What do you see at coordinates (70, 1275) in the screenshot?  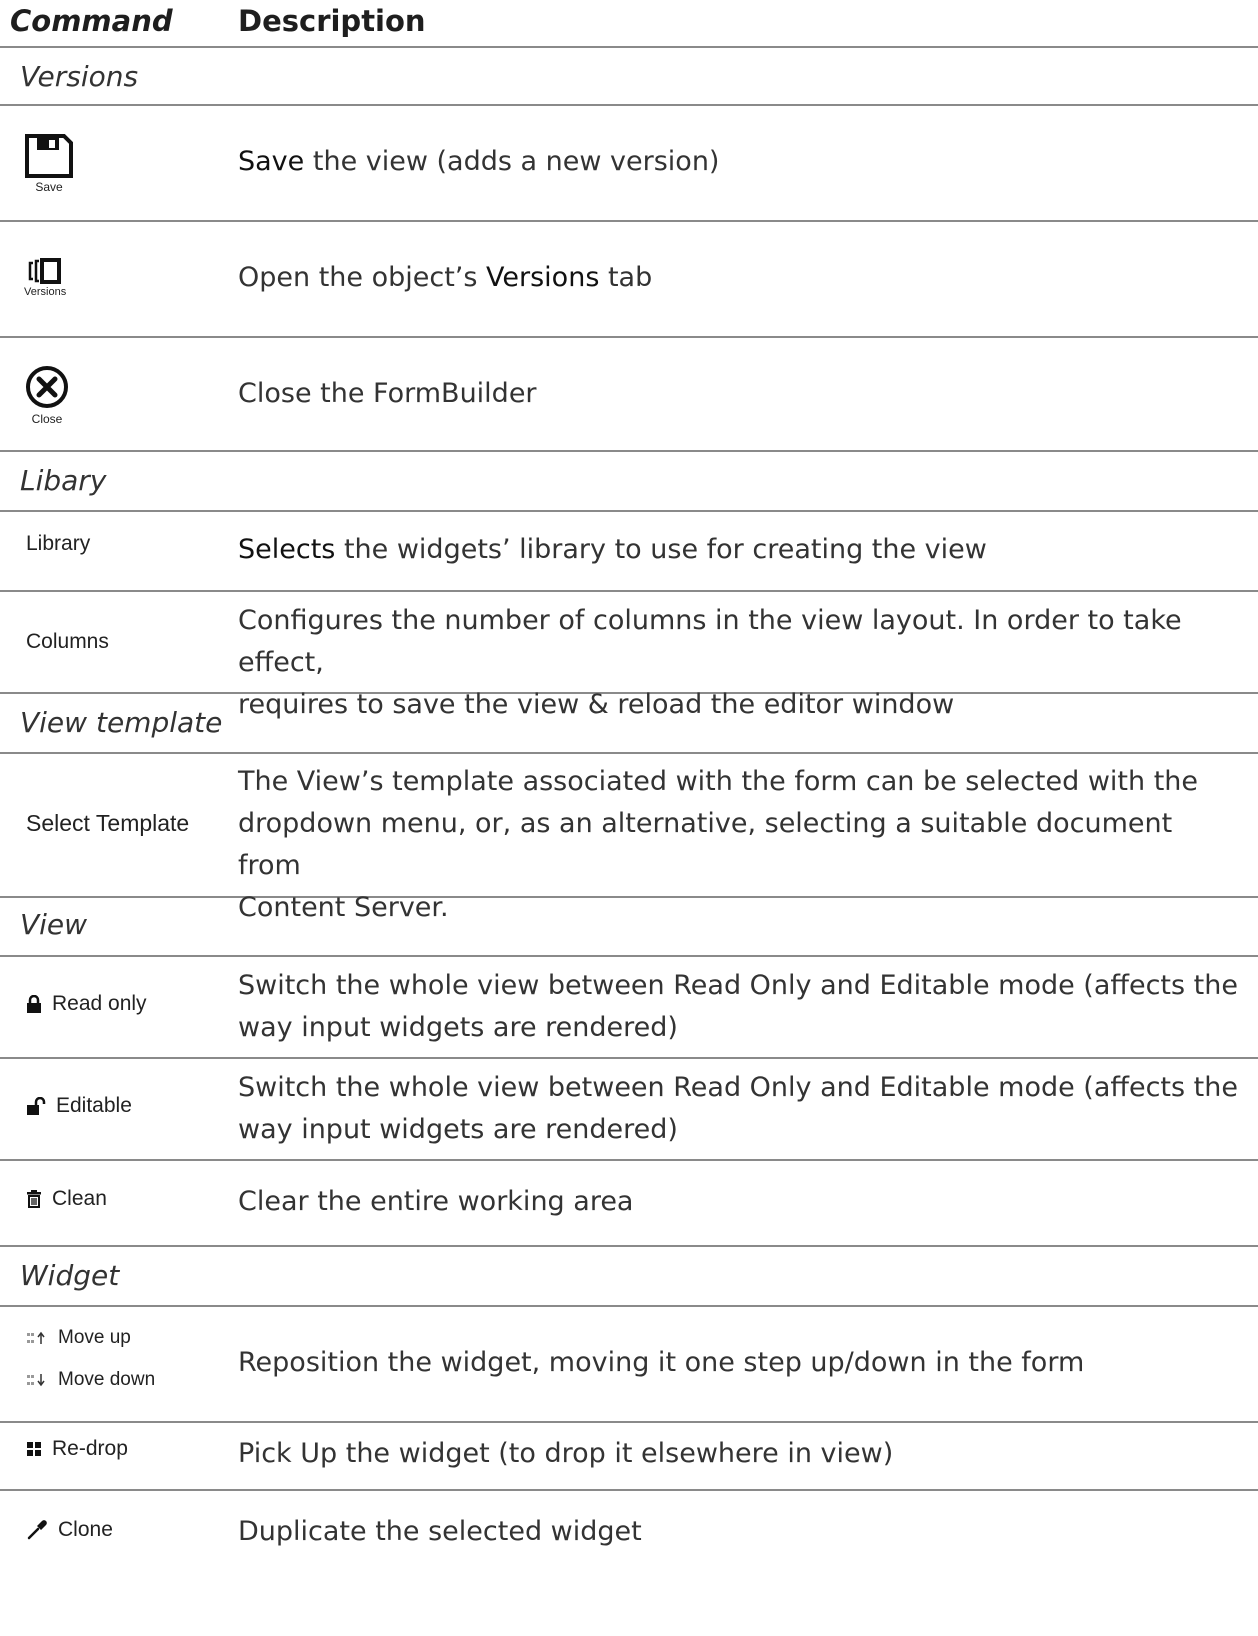 I see `section-label: Widget` at bounding box center [70, 1275].